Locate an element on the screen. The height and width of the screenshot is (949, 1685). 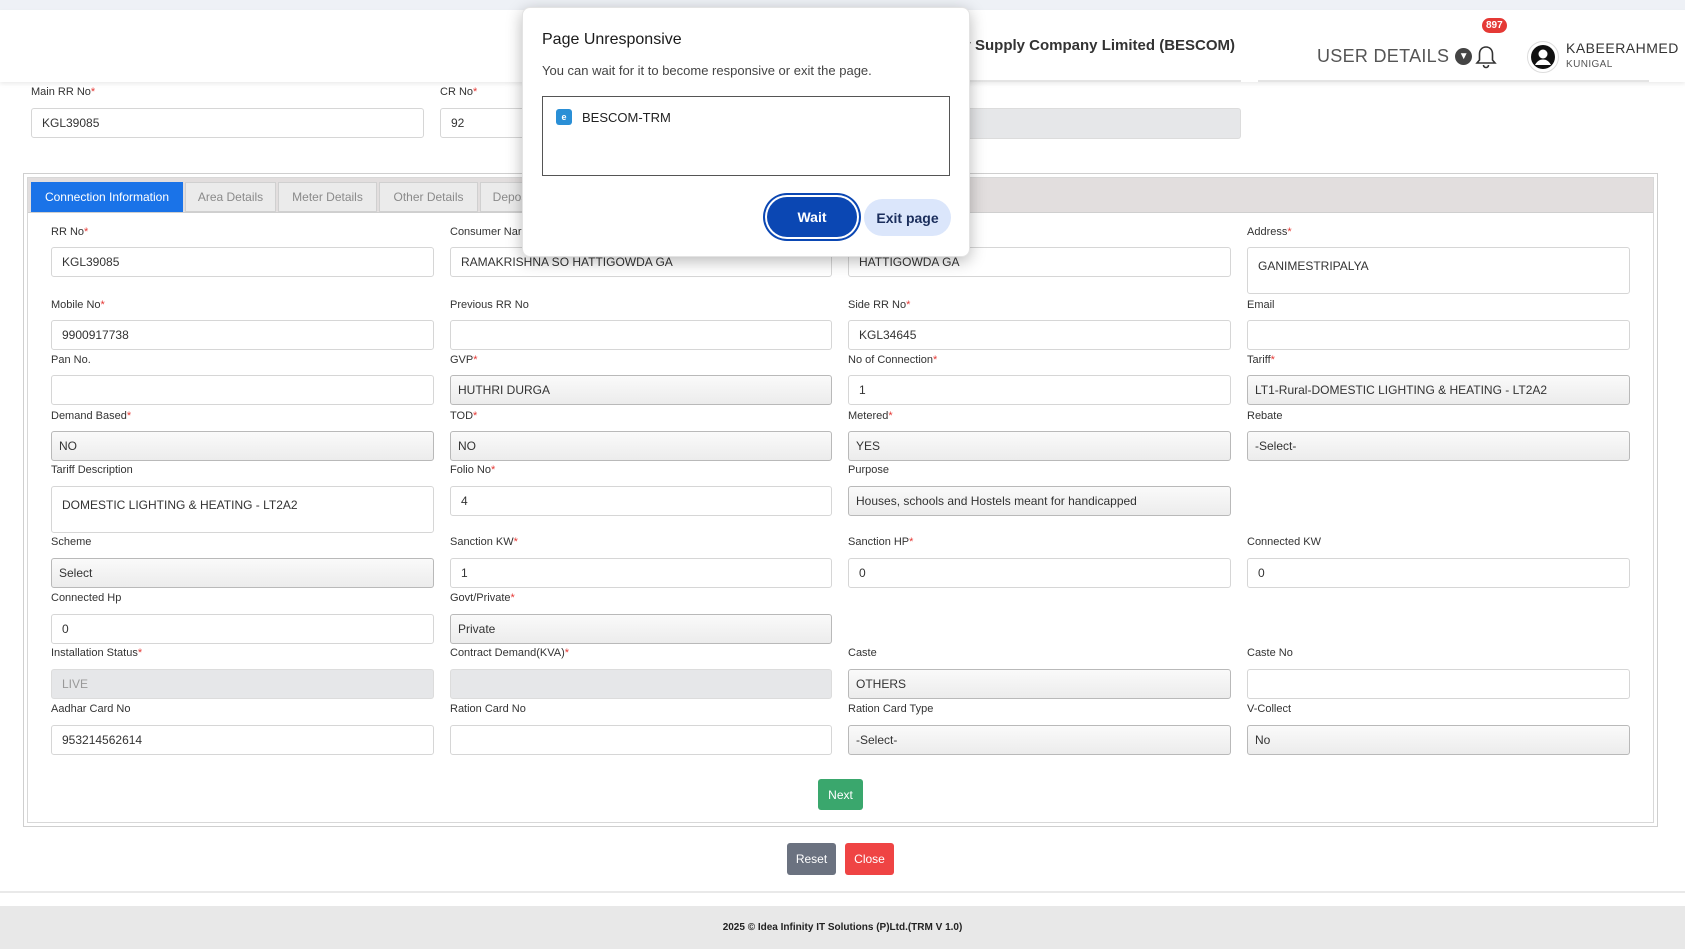
tab-meter-details: Meter Details is located at coordinates (327, 197).